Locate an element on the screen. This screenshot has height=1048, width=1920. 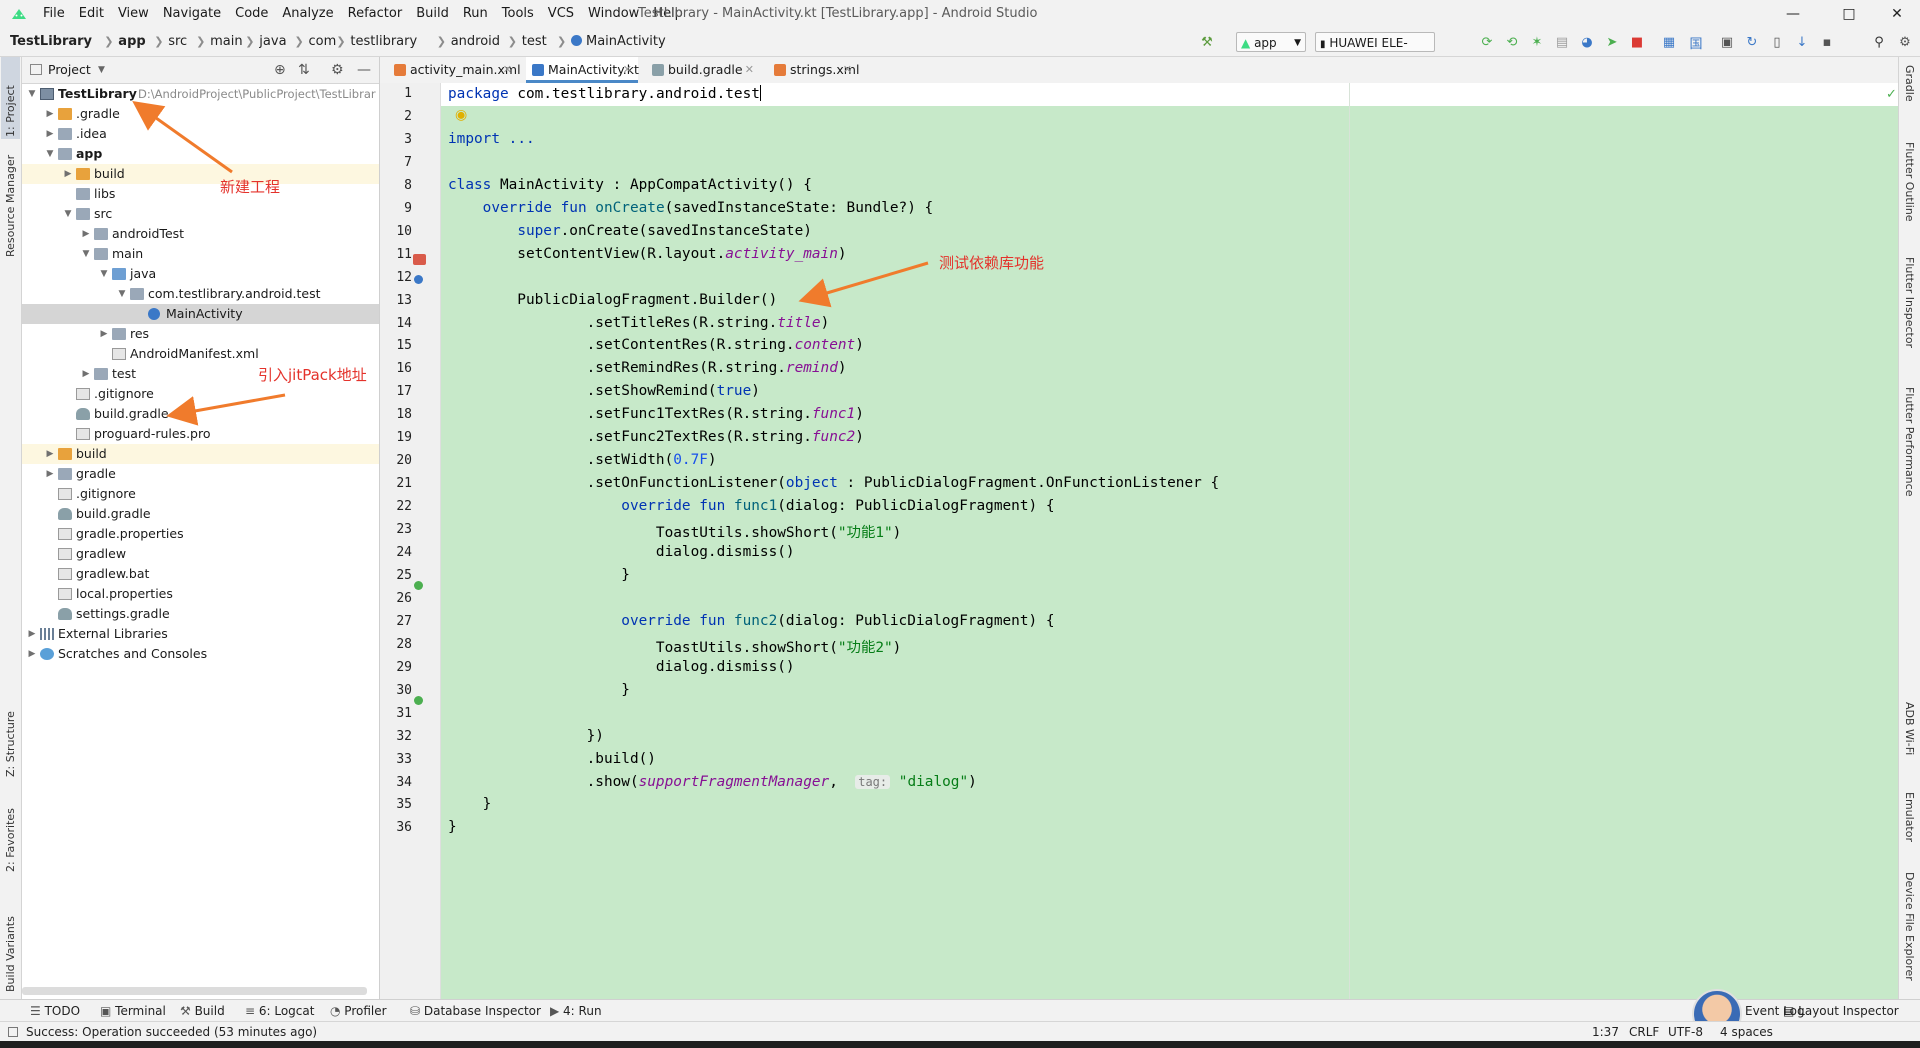
tree-item: proguard-rules.pro is located at coordinates (200, 434).